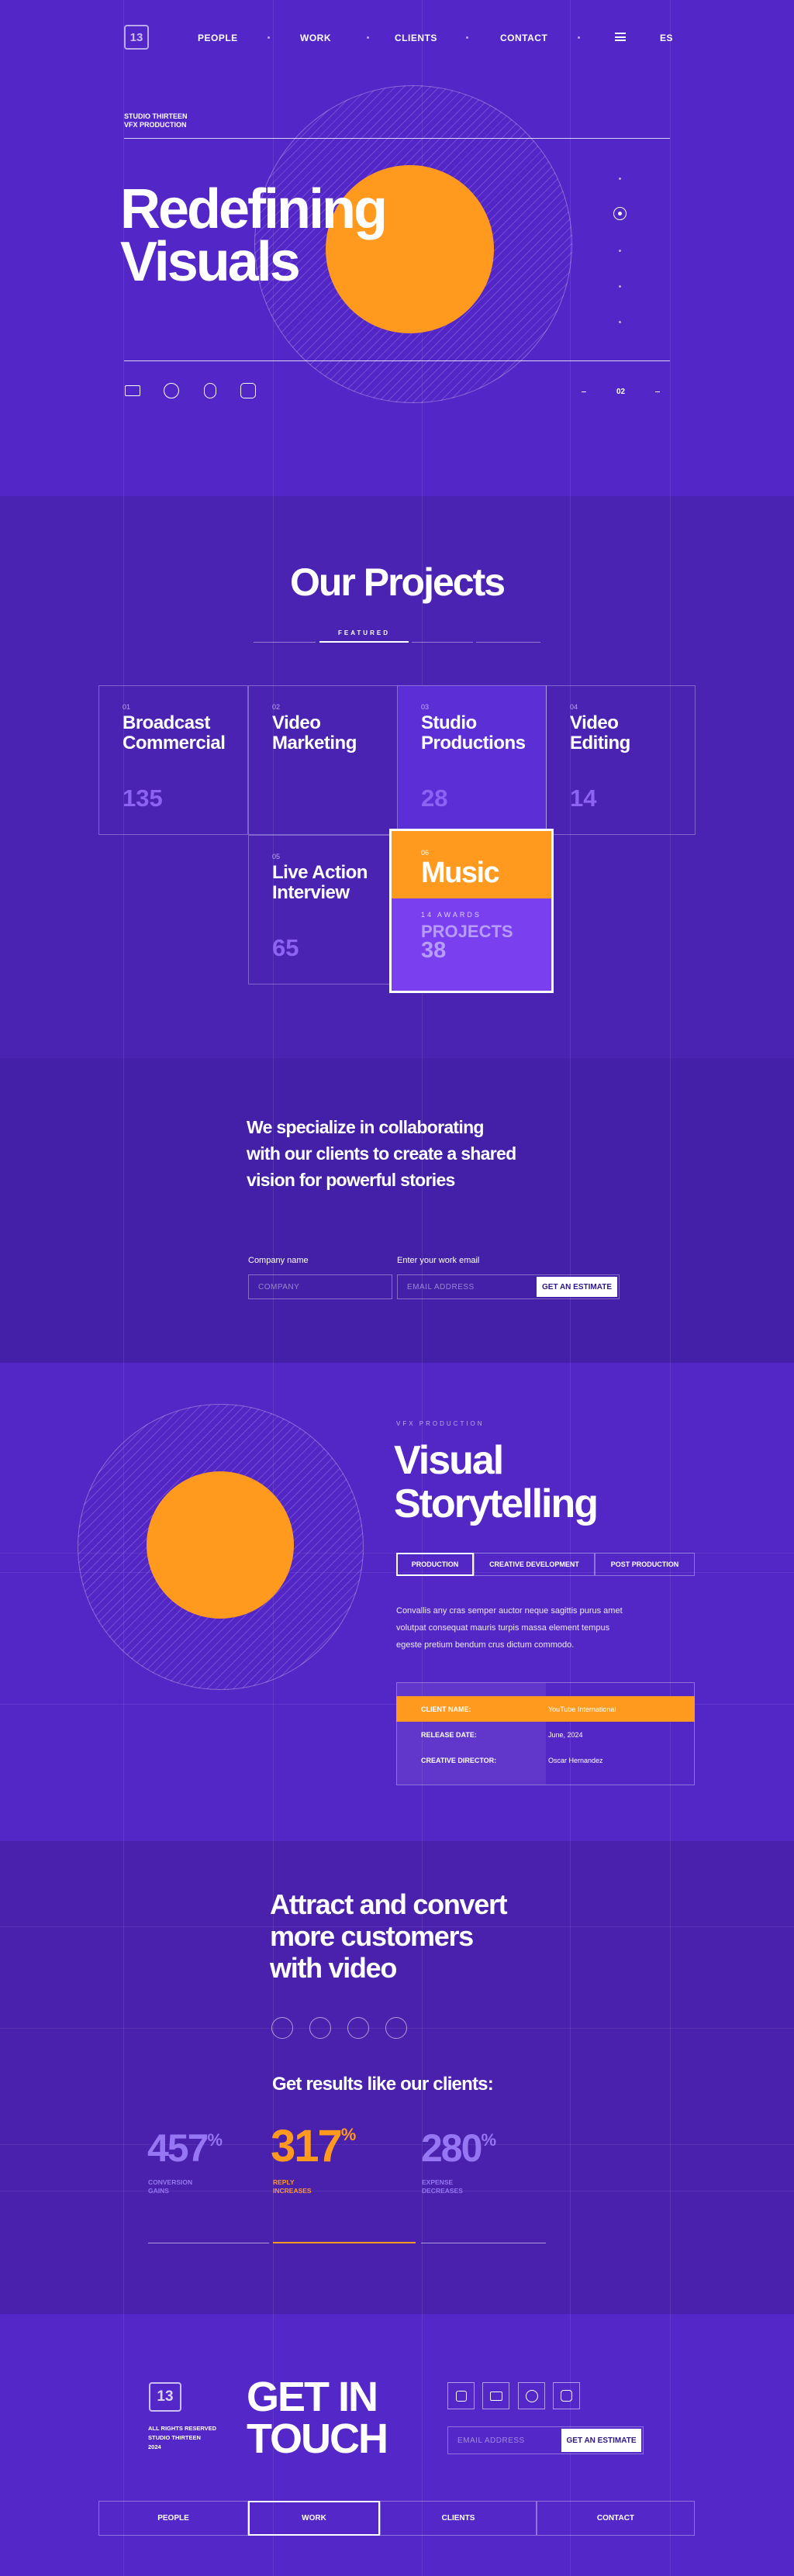 This screenshot has height=2576, width=794. I want to click on stat-progress-active, so click(344, 2242).